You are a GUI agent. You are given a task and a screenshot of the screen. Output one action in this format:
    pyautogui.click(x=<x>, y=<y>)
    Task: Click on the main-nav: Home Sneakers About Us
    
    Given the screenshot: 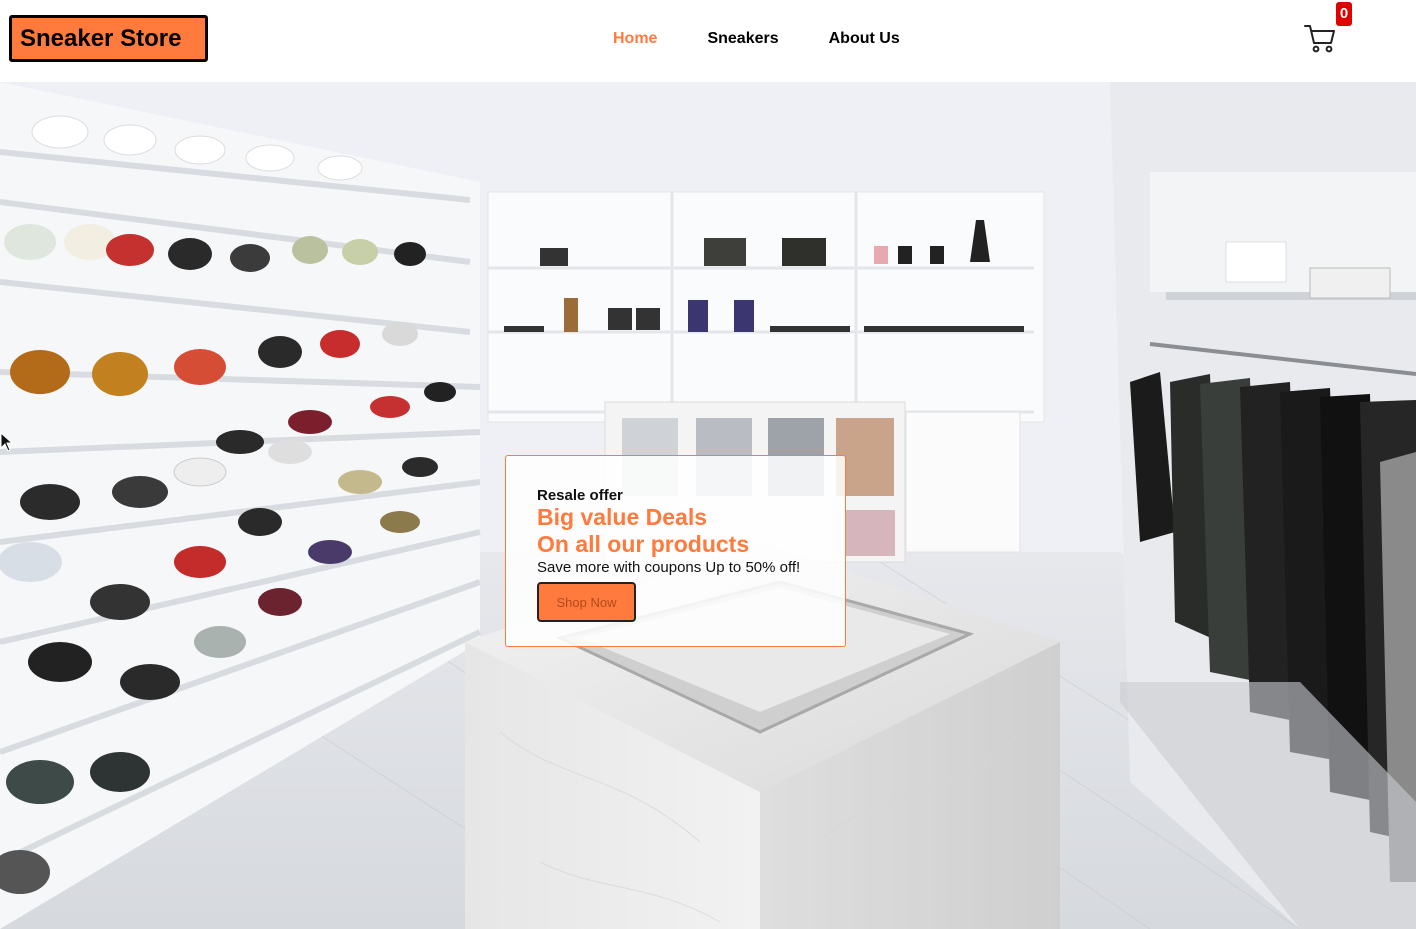 What is the action you would take?
    pyautogui.click(x=781, y=39)
    